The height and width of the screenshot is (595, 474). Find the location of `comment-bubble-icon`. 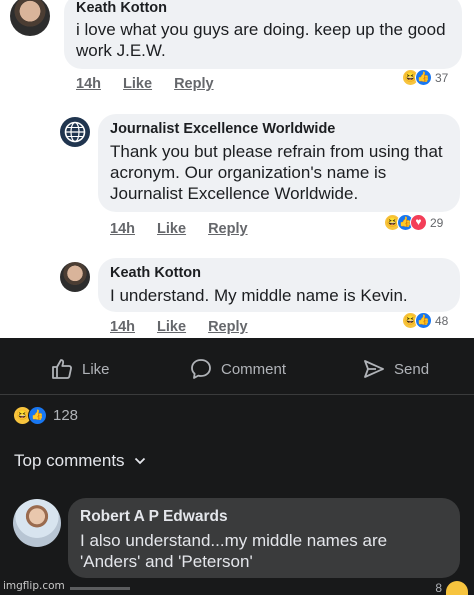

comment-bubble-icon is located at coordinates (201, 369).